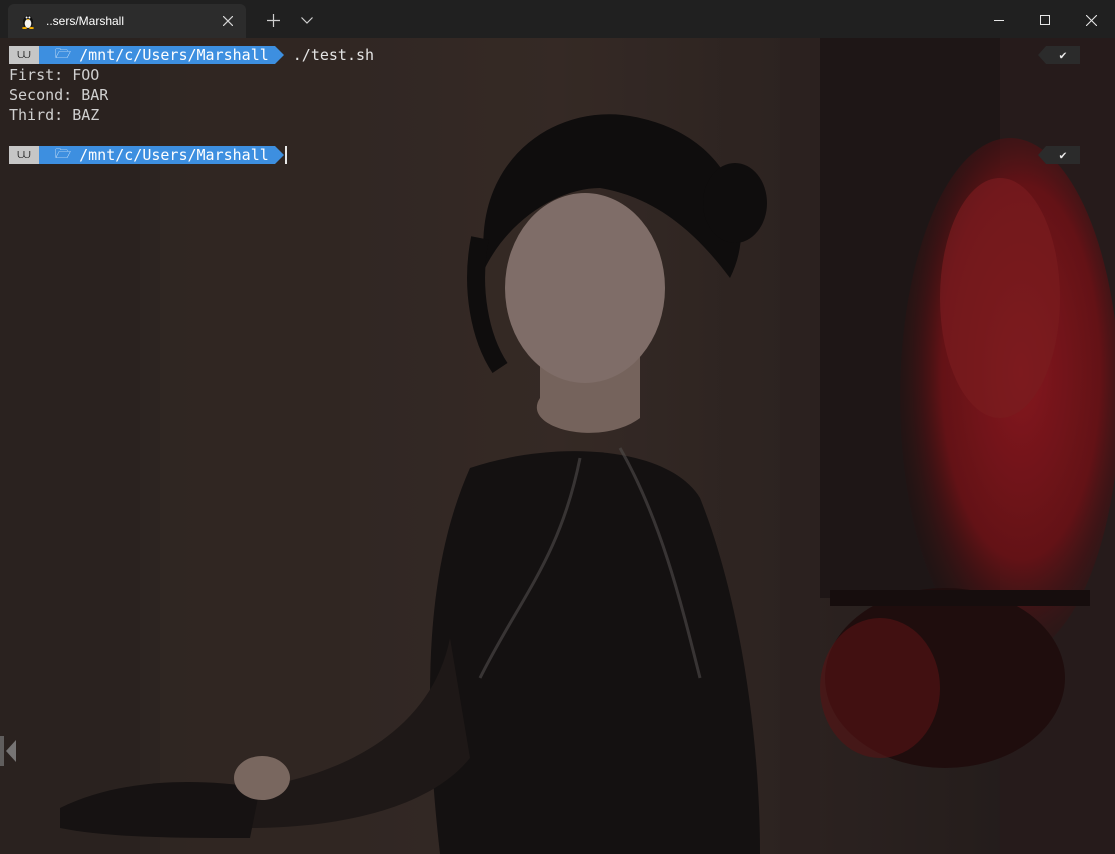 The height and width of the screenshot is (854, 1115). What do you see at coordinates (1045, 20) in the screenshot?
I see `maximize-icon` at bounding box center [1045, 20].